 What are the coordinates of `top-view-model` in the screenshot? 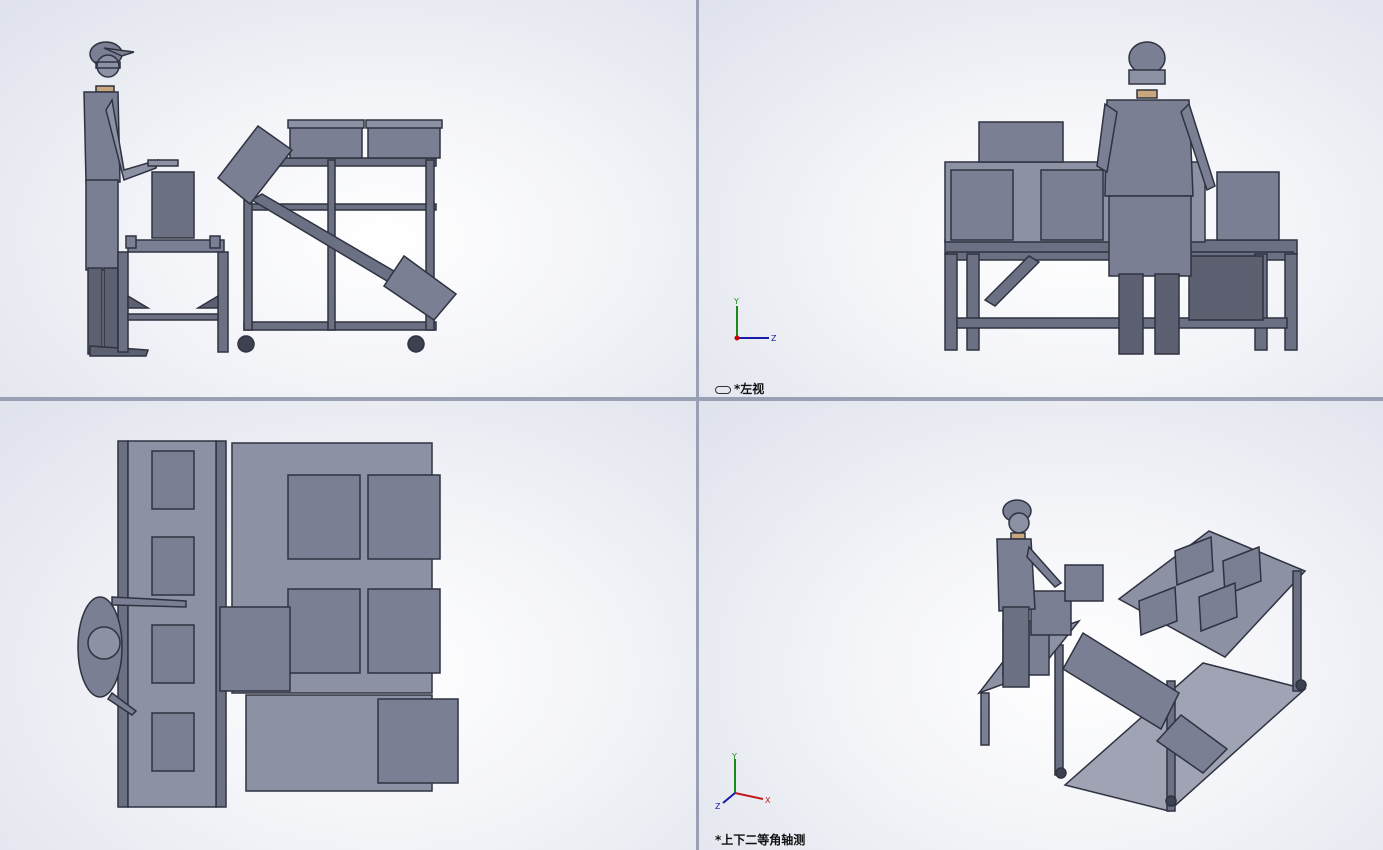 It's located at (268, 624).